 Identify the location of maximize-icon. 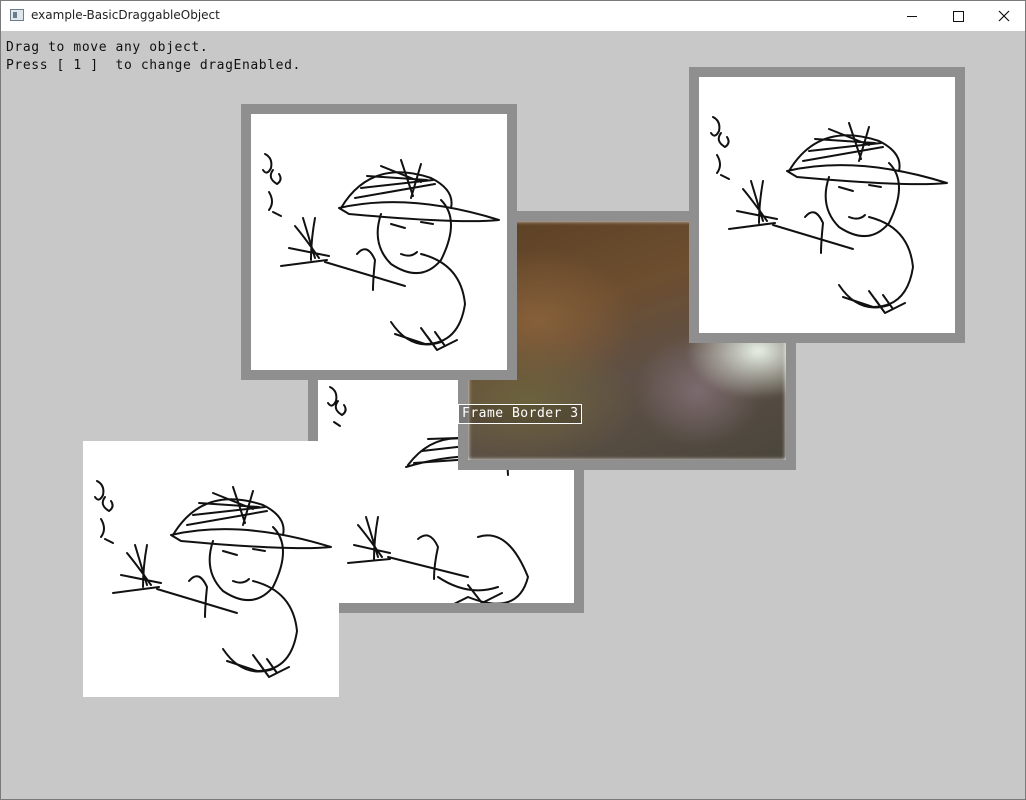
(958, 16).